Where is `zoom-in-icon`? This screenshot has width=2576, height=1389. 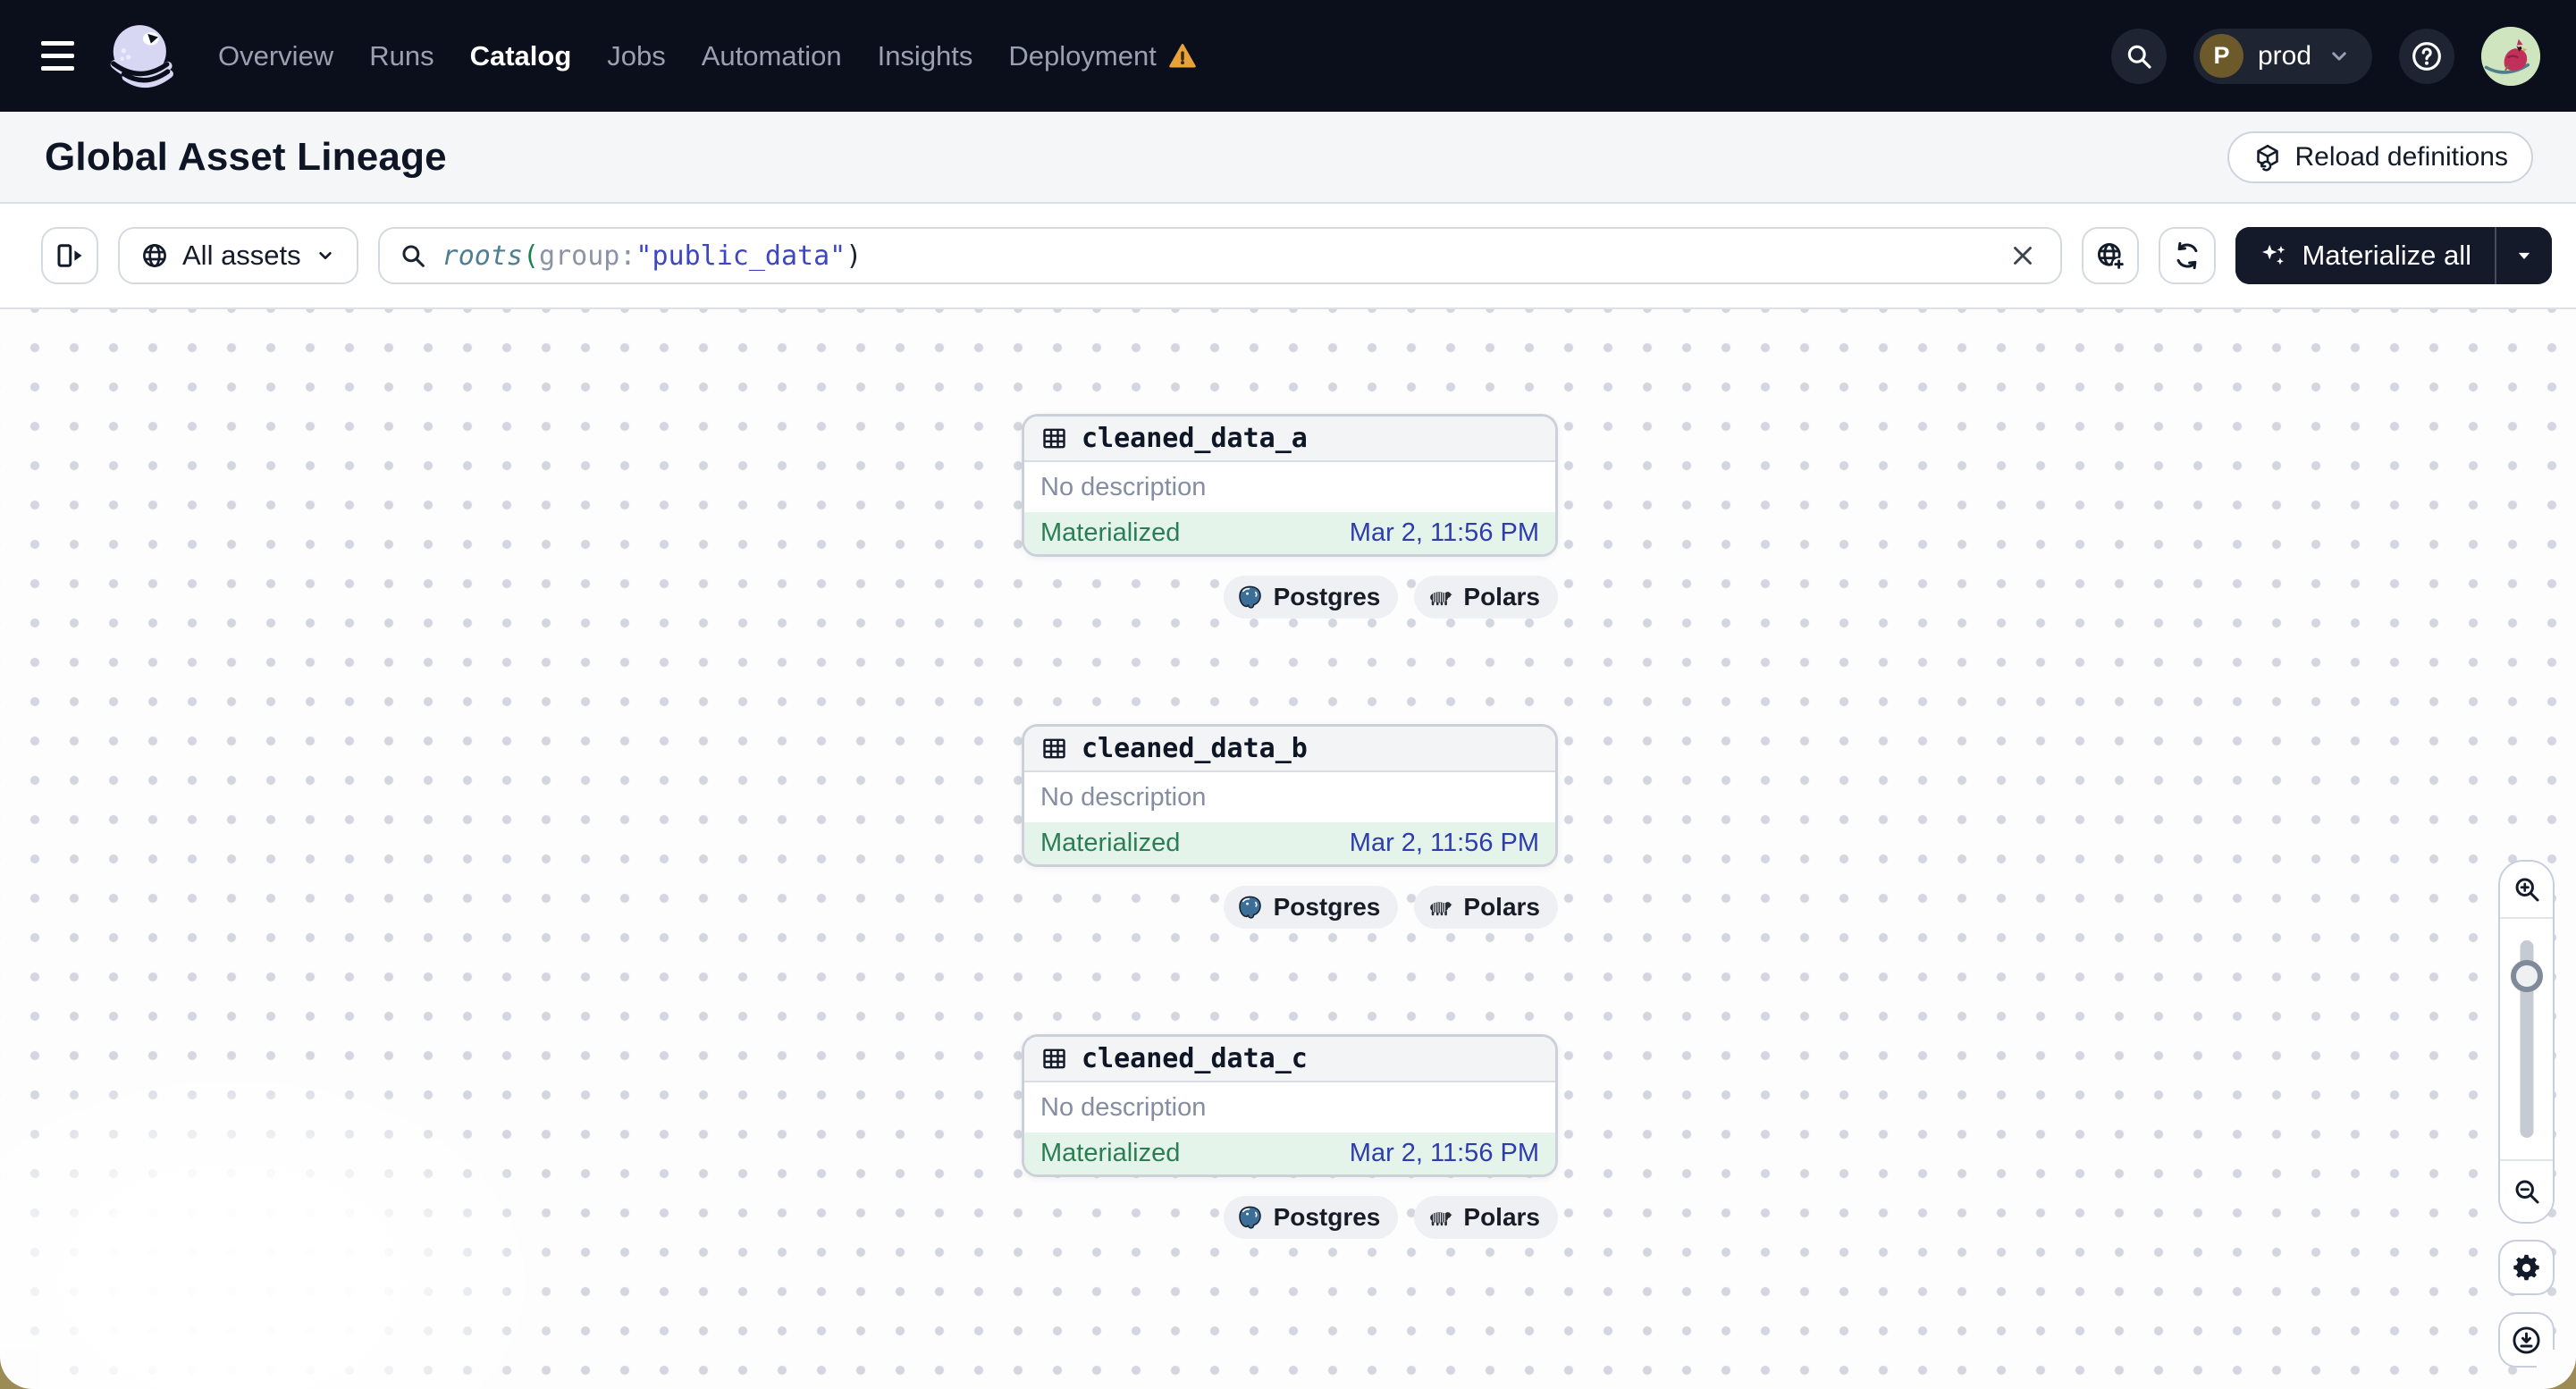 zoom-in-icon is located at coordinates (2527, 890).